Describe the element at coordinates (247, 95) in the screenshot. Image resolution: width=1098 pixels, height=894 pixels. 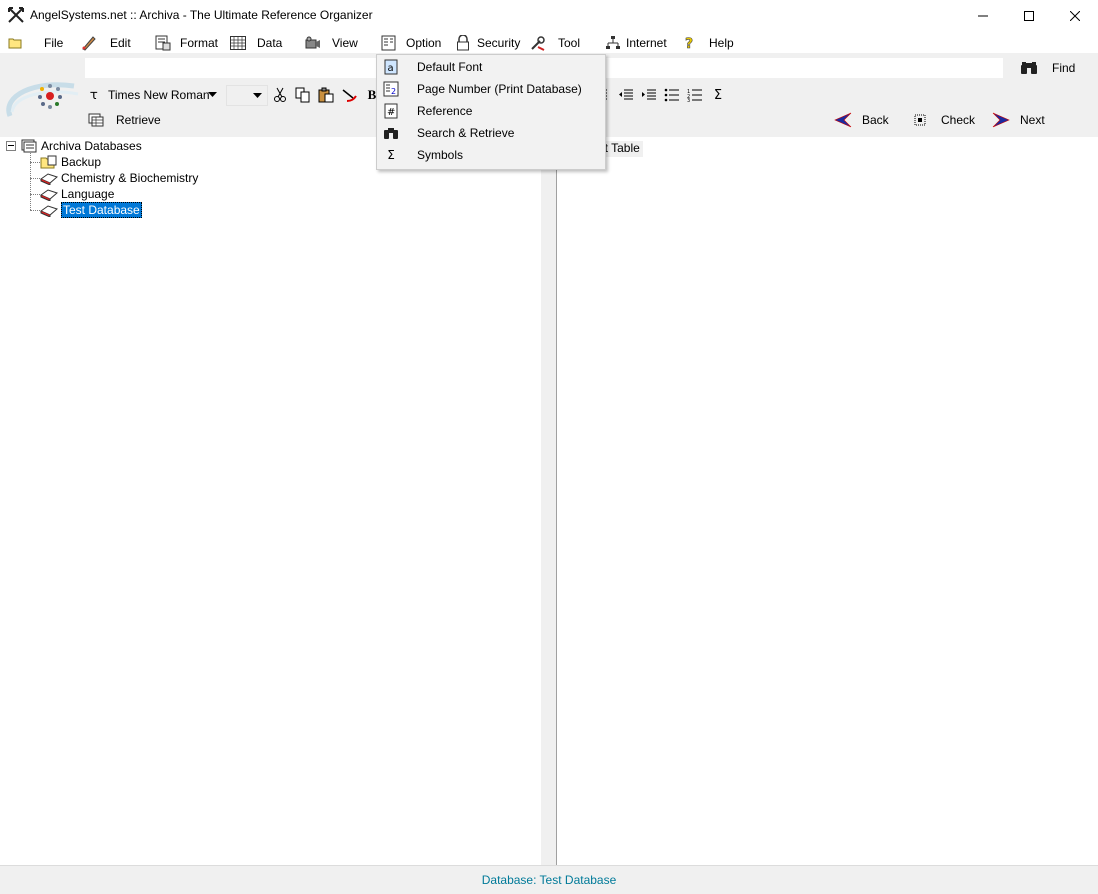
I see `font-size-select` at that location.